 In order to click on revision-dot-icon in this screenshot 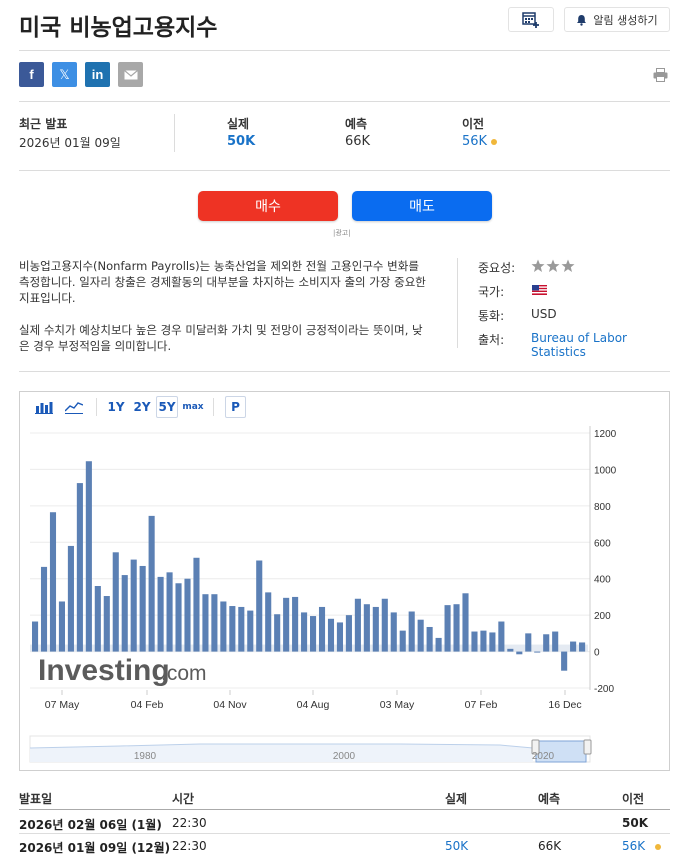, I will do `click(657, 846)`.